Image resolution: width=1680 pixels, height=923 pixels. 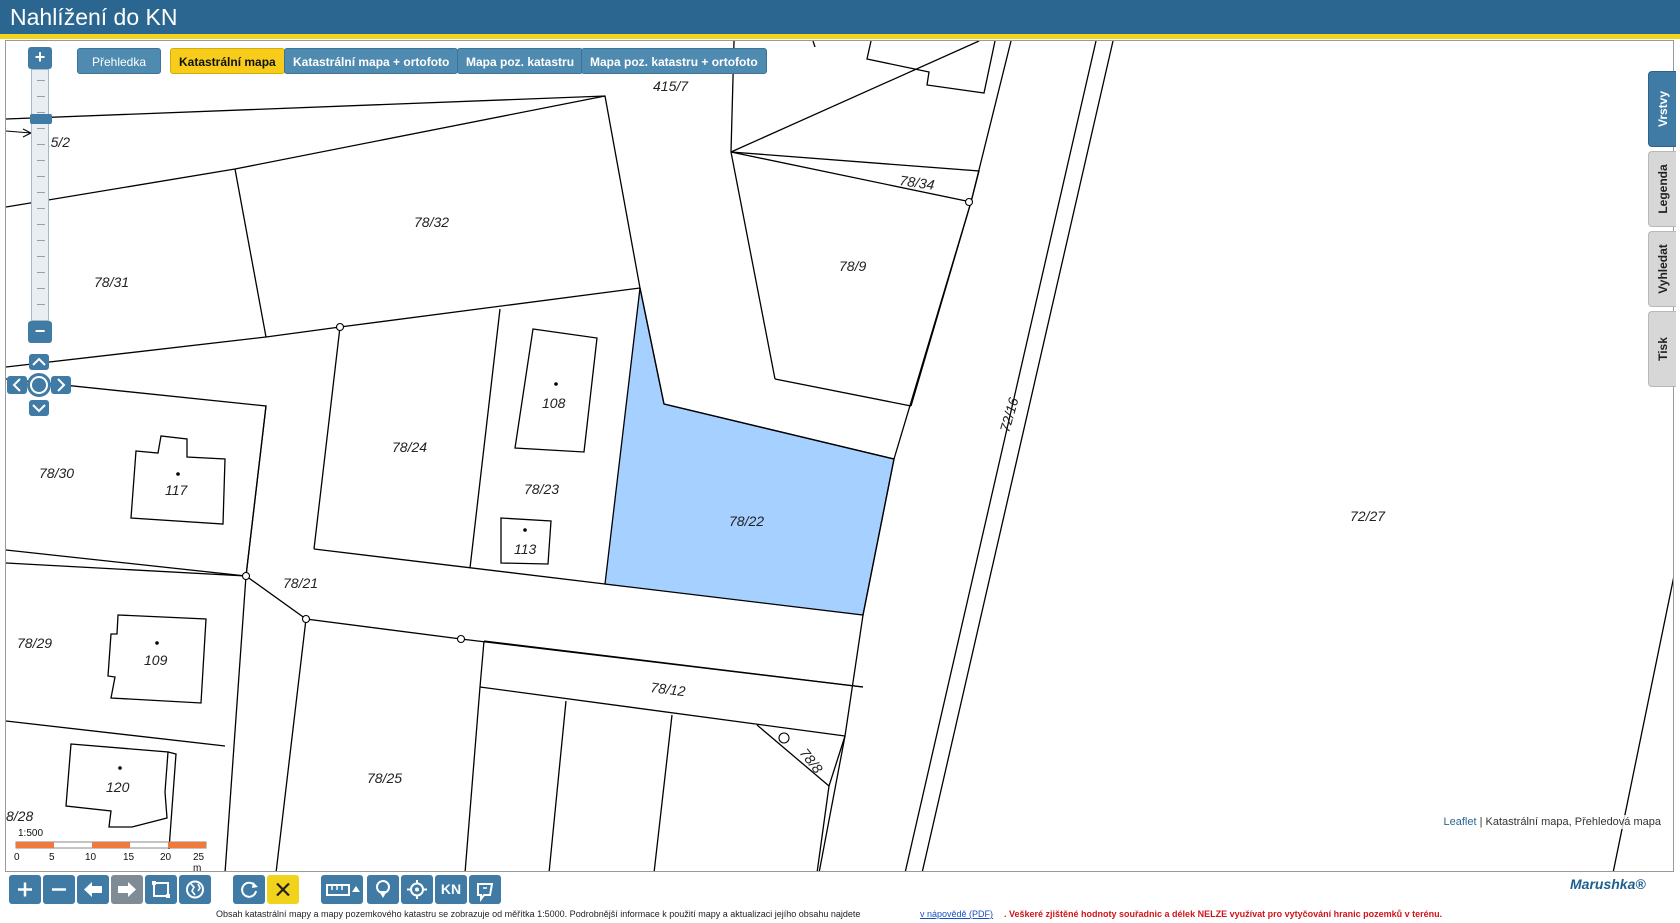 I want to click on forward-arrow-icon, so click(x=127, y=889).